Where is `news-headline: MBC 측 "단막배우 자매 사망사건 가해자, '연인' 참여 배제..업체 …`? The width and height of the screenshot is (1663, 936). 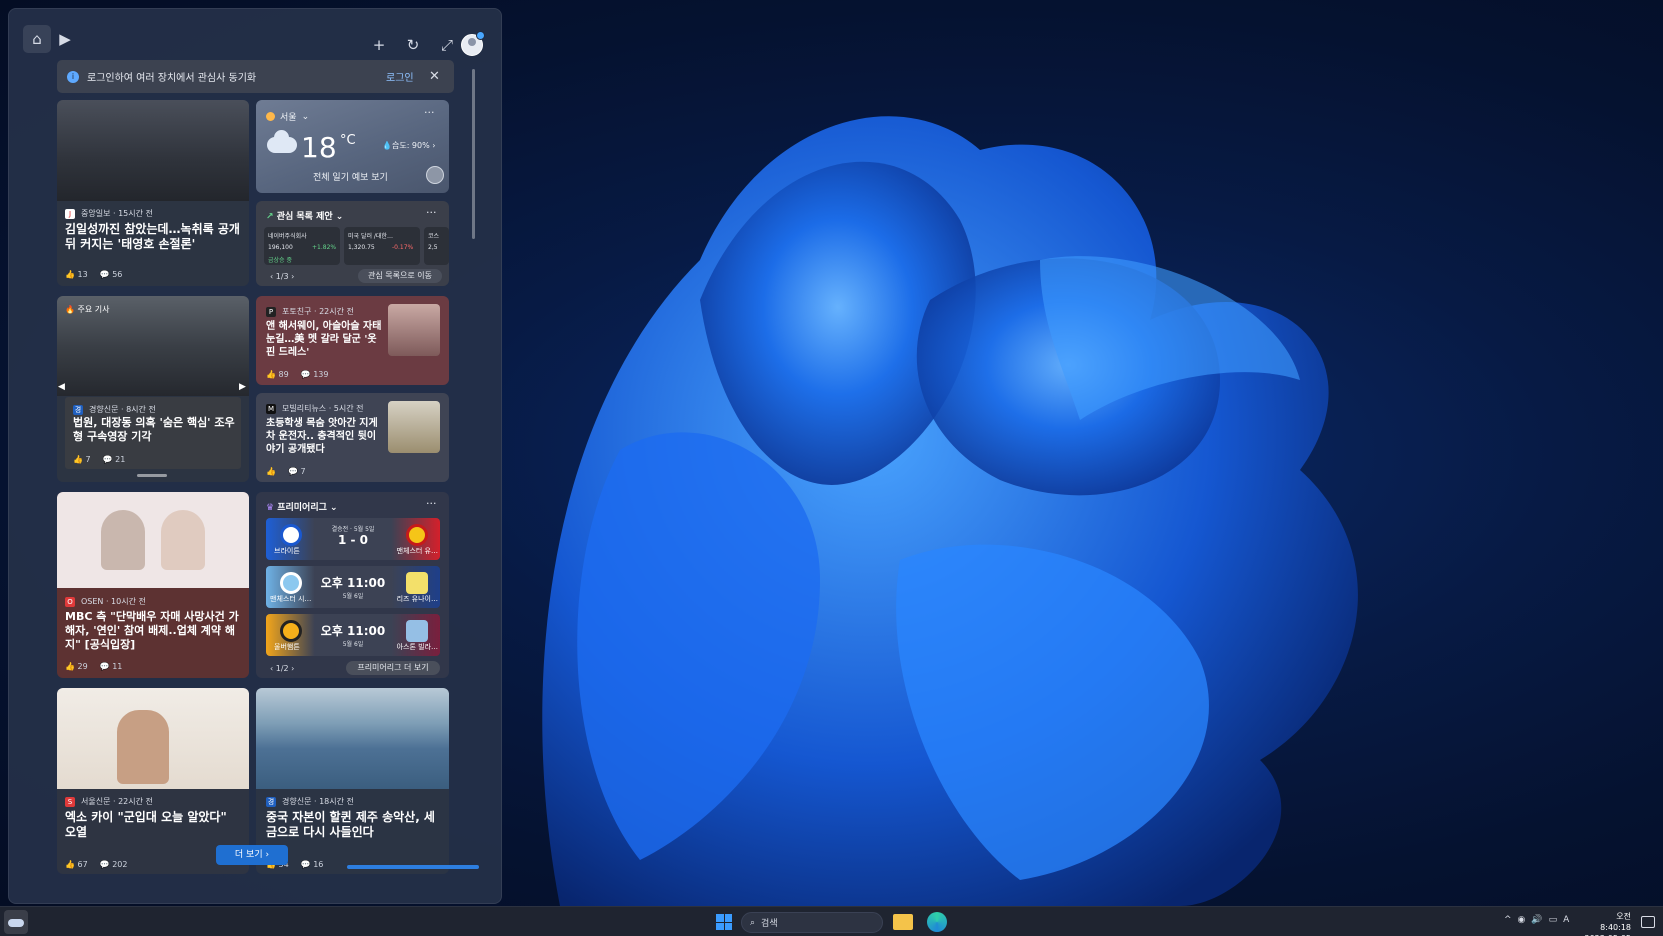 news-headline: MBC 측 "단막배우 자매 사망사건 가해자, '연인' 참여 배제..업체 … is located at coordinates (154, 631).